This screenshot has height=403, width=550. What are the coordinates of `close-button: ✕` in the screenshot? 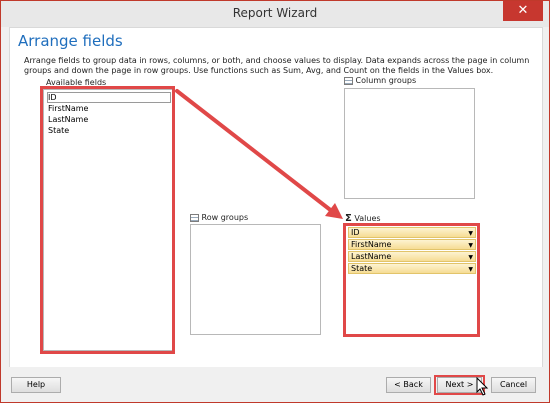 It's located at (523, 11).